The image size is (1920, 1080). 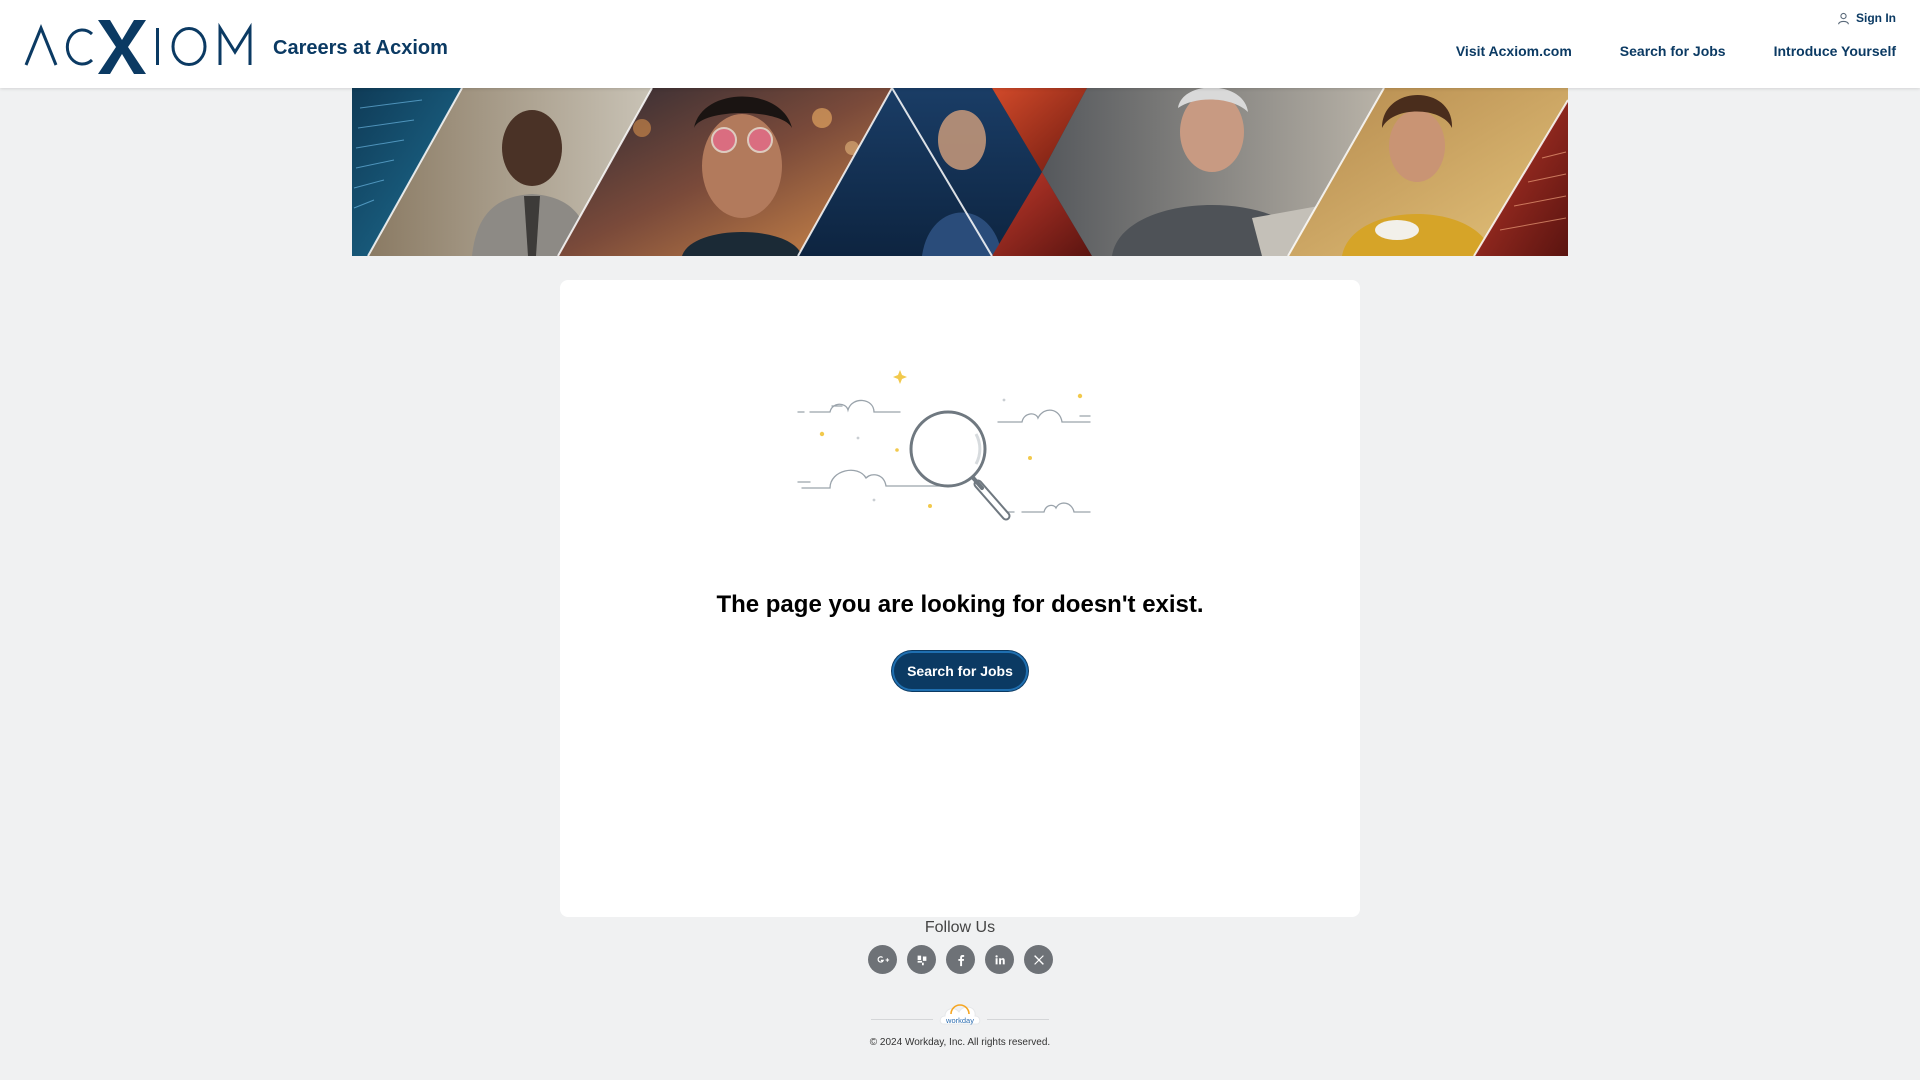 I want to click on facebook-link, so click(x=960, y=959).